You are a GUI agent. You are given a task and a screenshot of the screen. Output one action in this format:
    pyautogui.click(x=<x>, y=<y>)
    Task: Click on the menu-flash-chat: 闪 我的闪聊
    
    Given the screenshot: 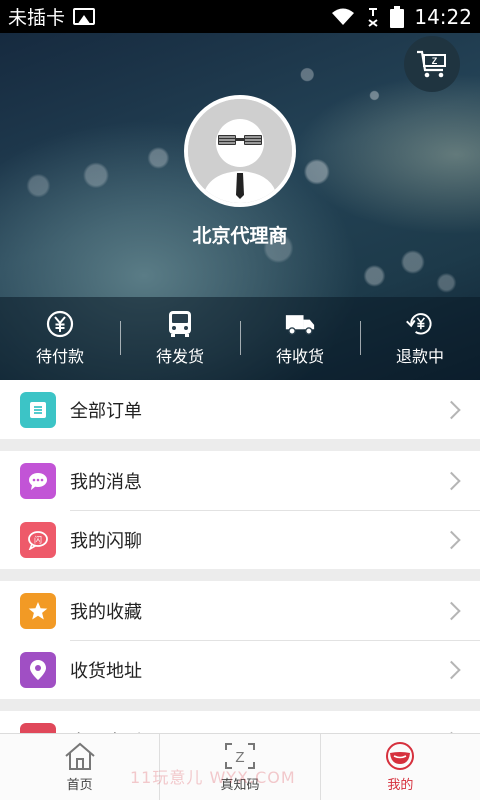 What is the action you would take?
    pyautogui.click(x=240, y=539)
    